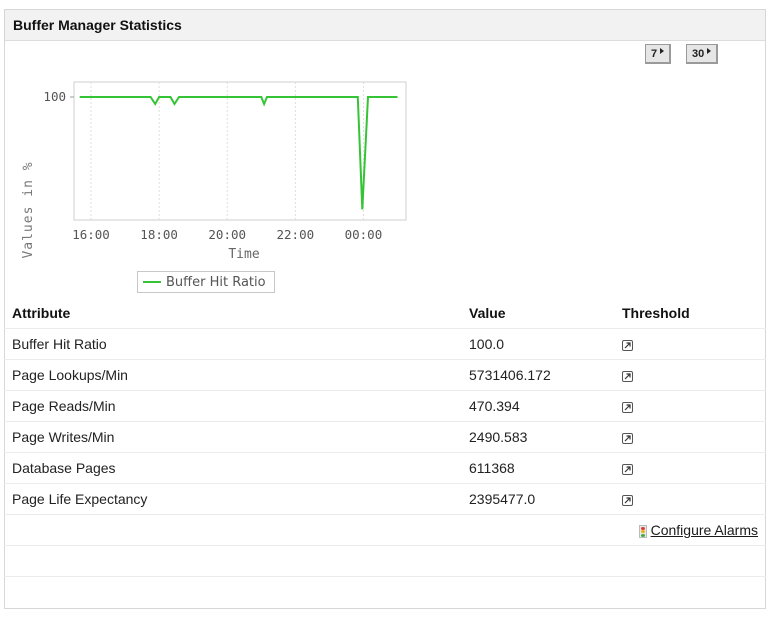  Describe the element at coordinates (698, 53) in the screenshot. I see `period-30-label: 30` at that location.